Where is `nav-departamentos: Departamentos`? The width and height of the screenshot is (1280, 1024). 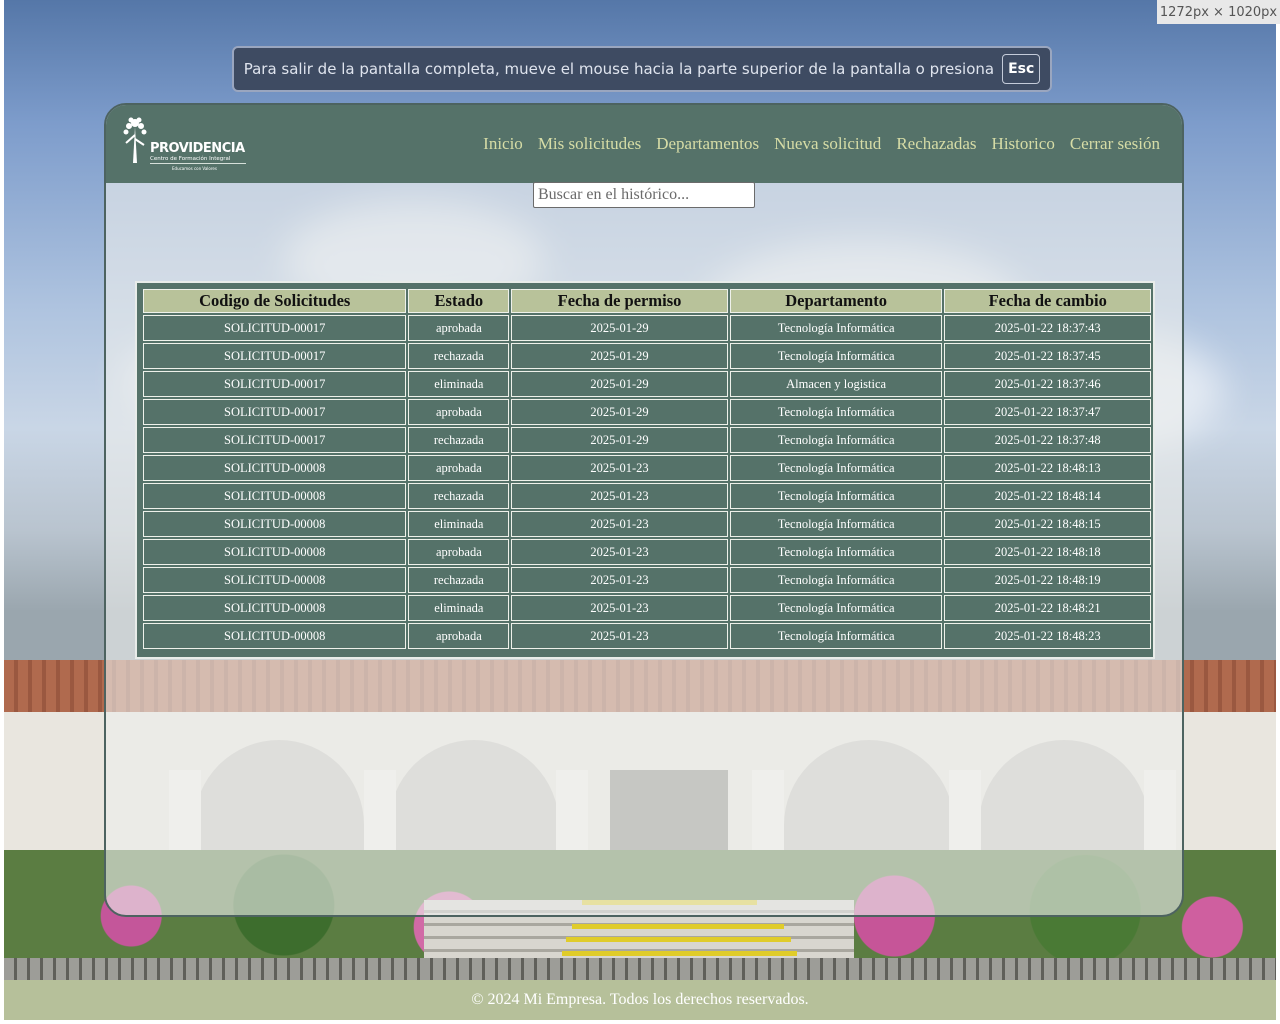
nav-departamentos: Departamentos is located at coordinates (707, 144).